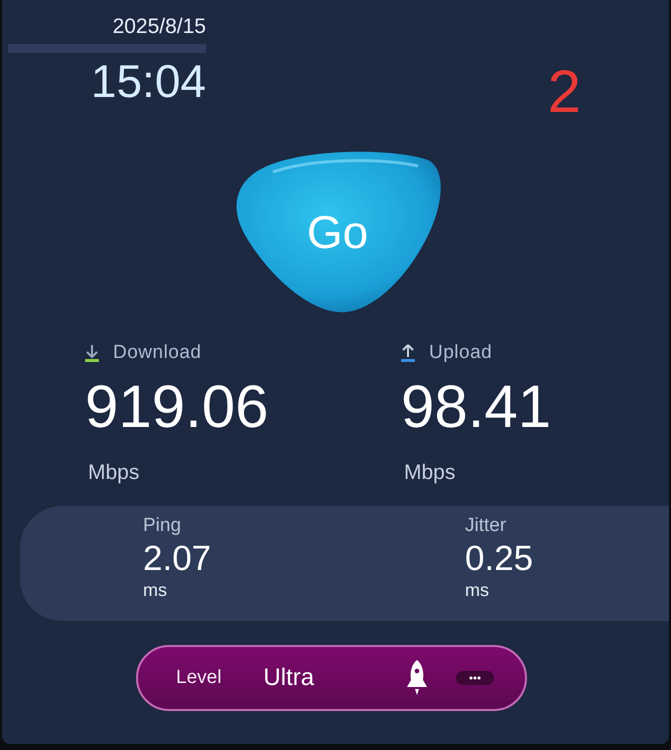 The height and width of the screenshot is (750, 671). I want to click on more-button, so click(475, 678).